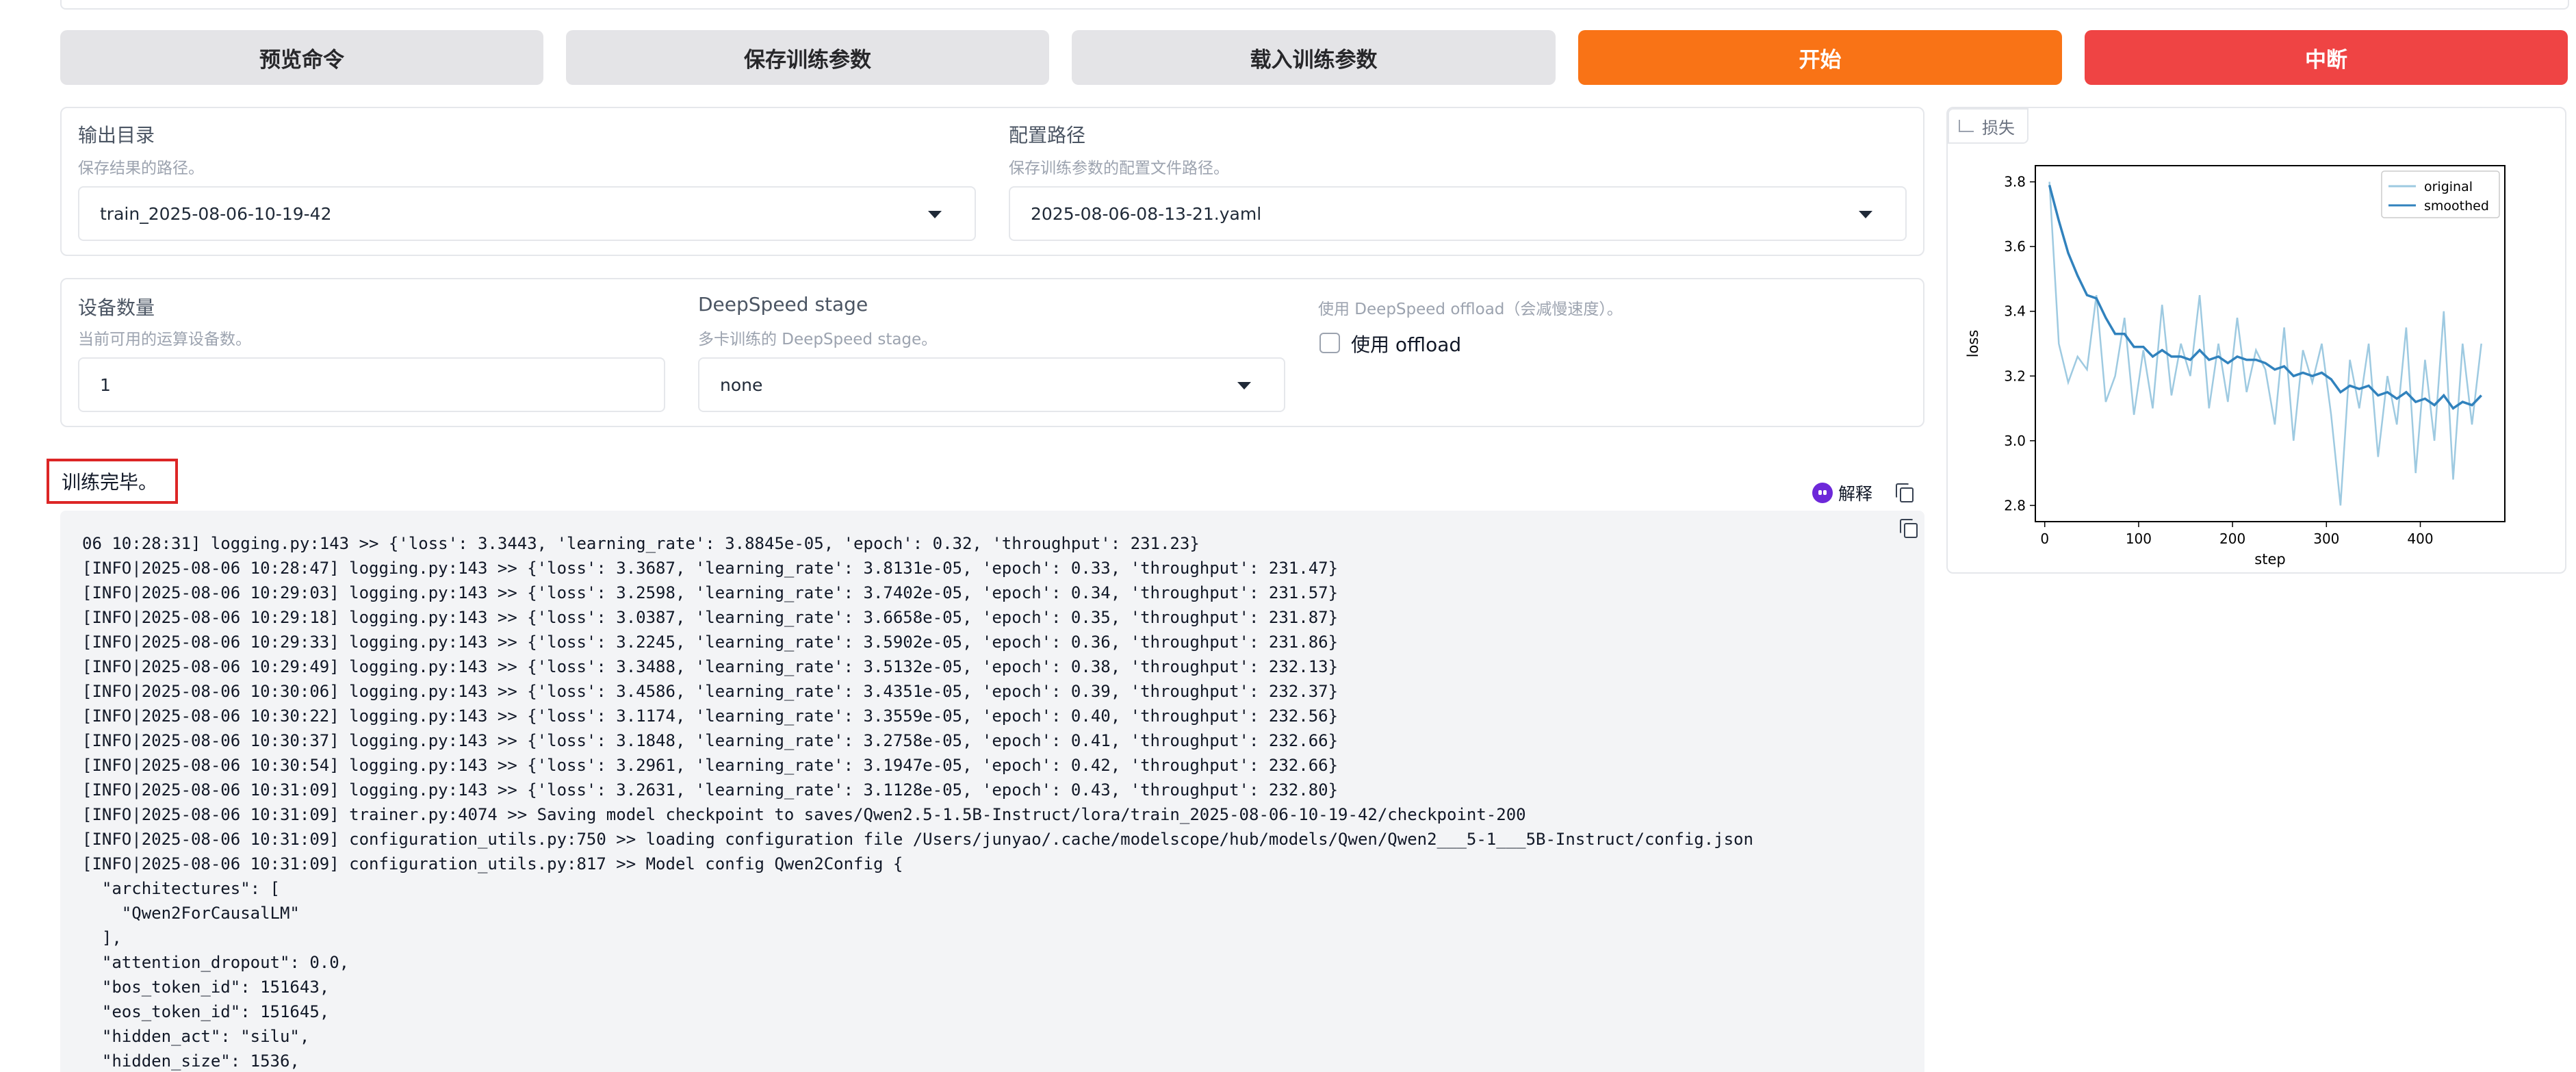 The width and height of the screenshot is (2576, 1072). I want to click on legend-label-smoothed: smoothed, so click(2456, 206).